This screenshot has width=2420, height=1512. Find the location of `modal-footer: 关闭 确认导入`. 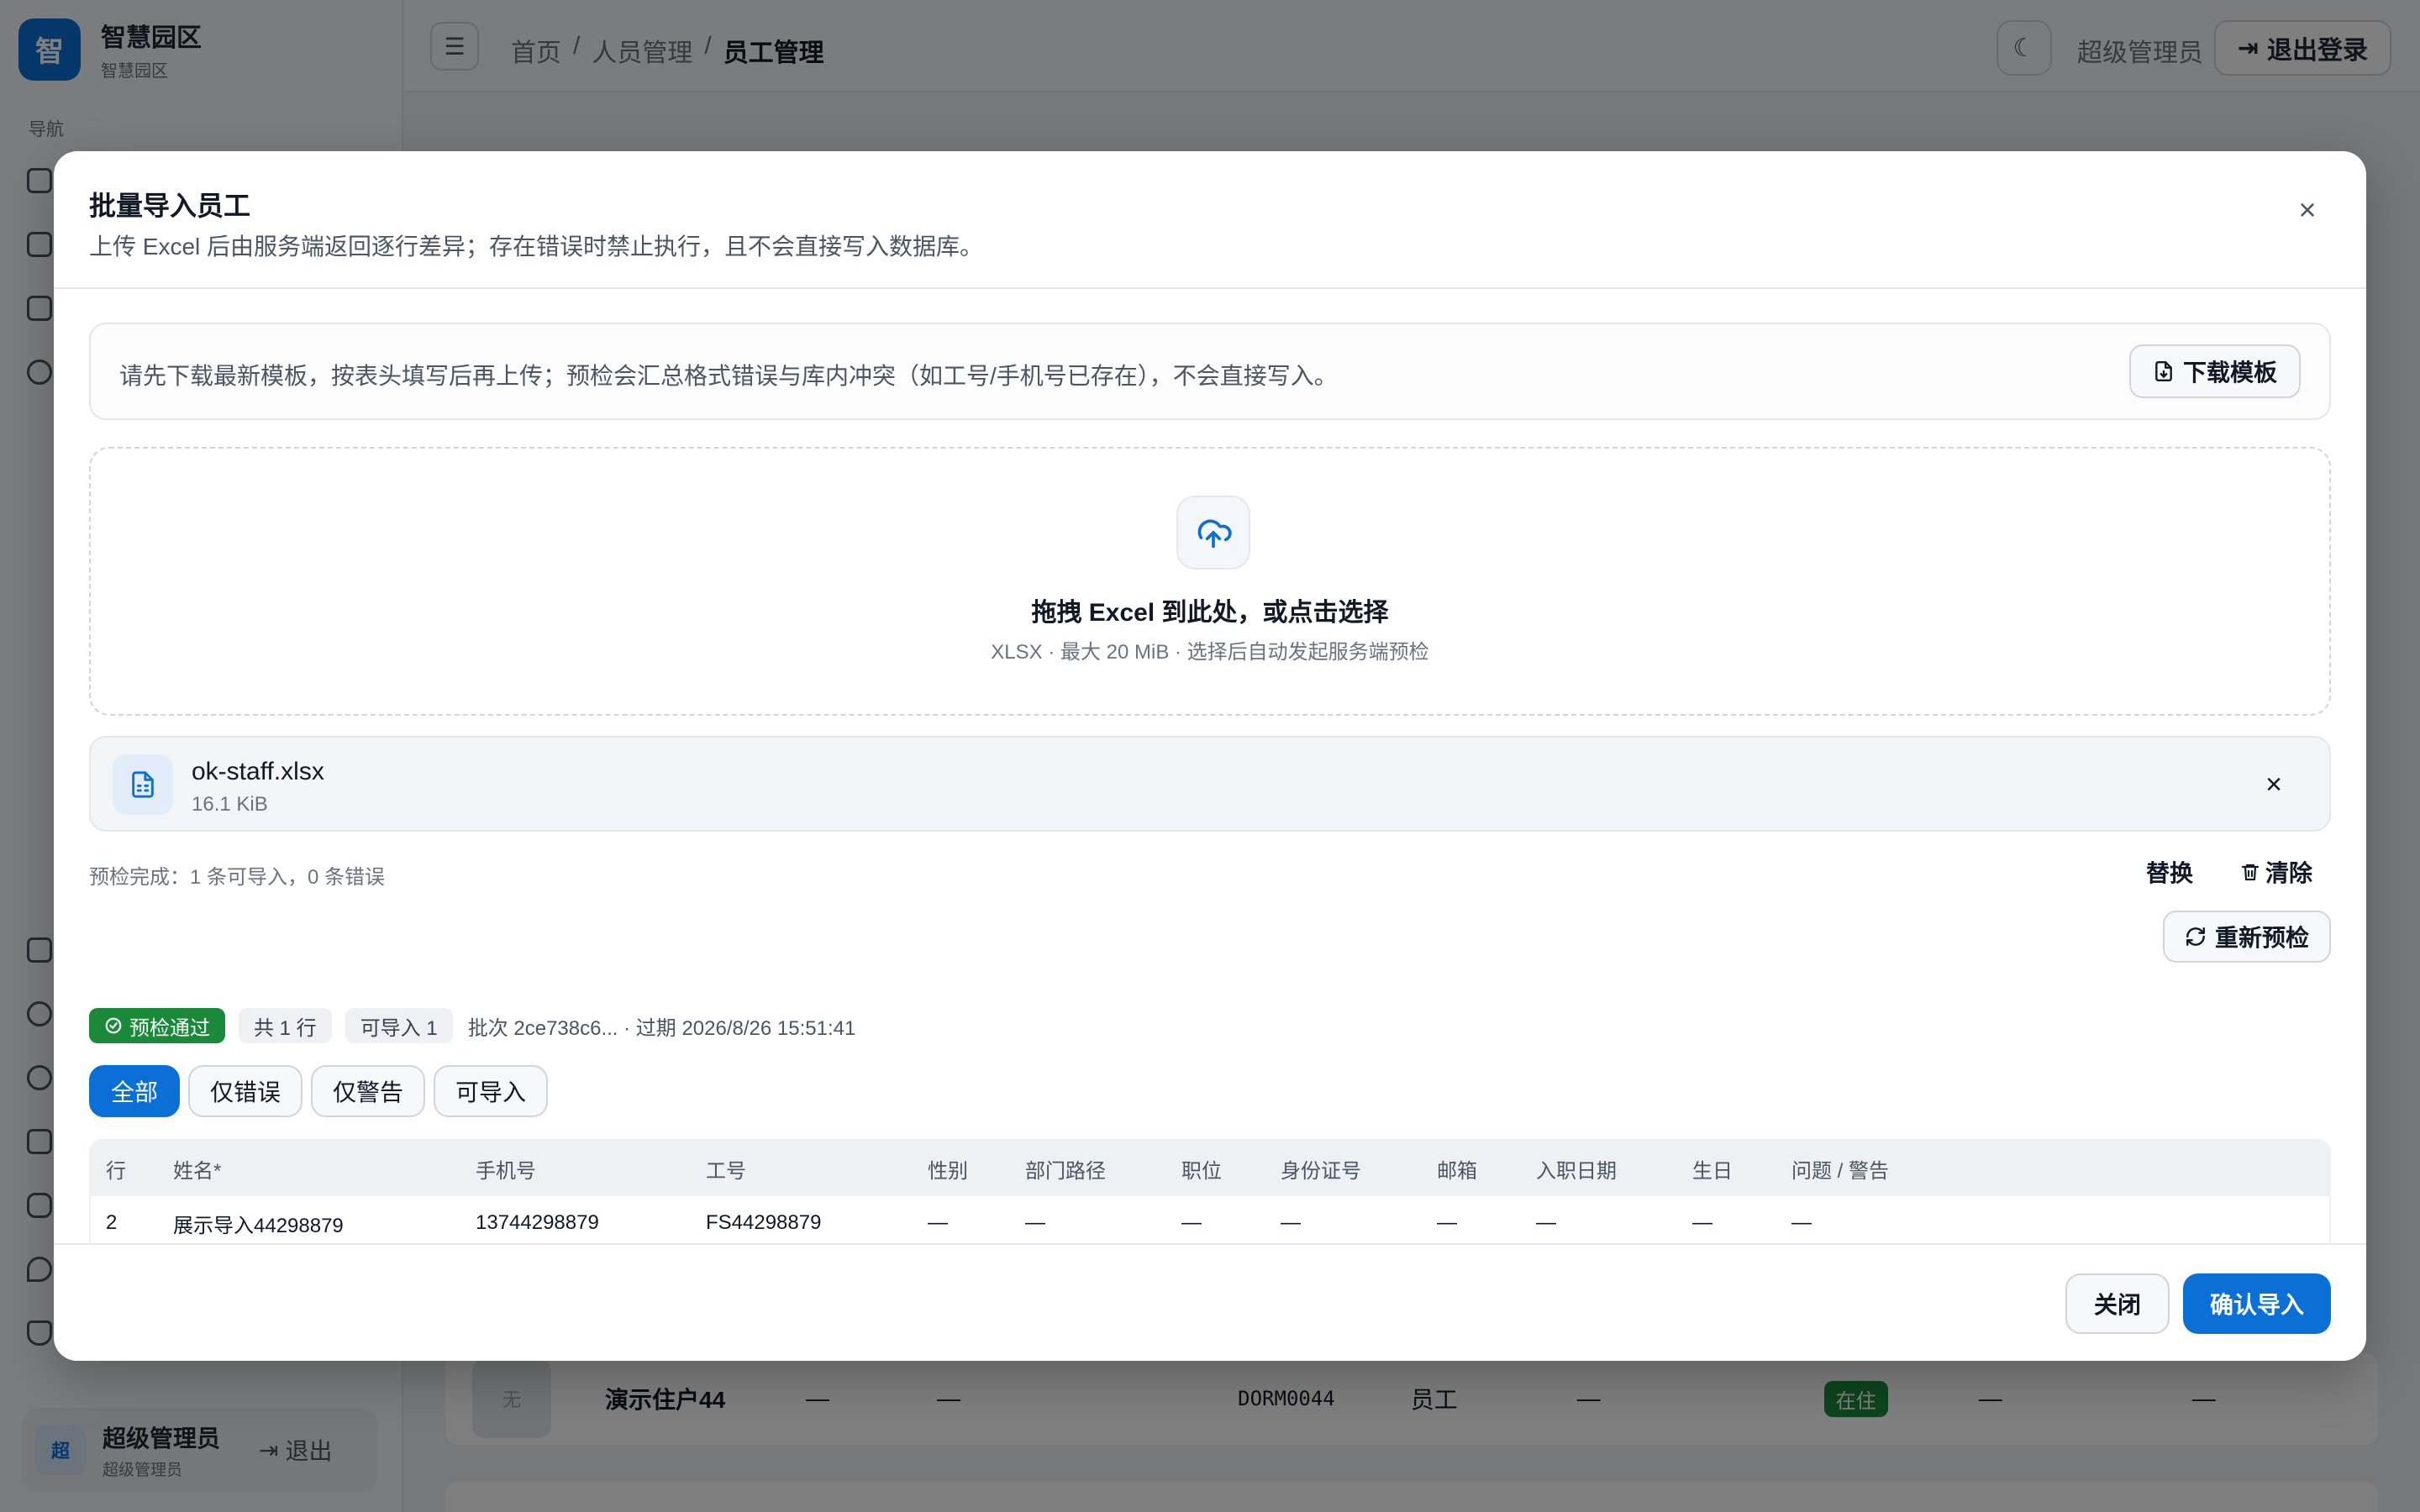

modal-footer: 关闭 确认导入 is located at coordinates (1210, 1302).